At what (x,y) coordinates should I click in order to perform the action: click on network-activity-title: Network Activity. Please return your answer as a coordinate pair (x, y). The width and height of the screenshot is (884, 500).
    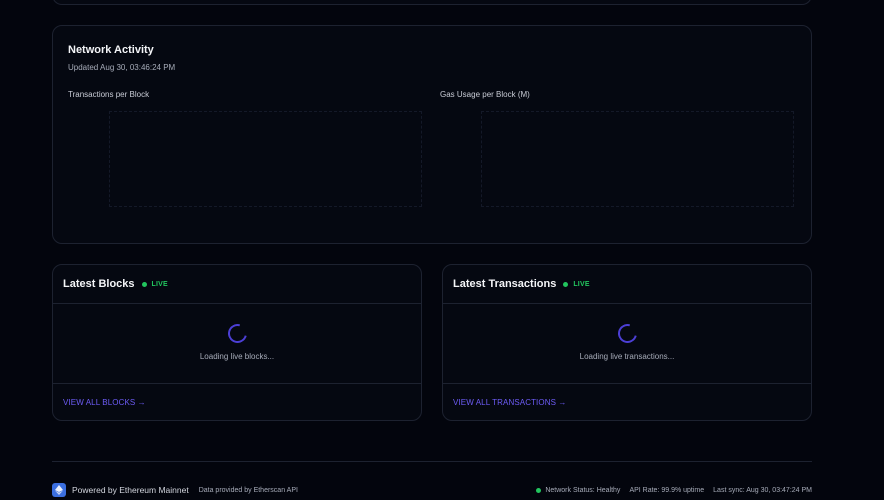
    Looking at the image, I should click on (111, 50).